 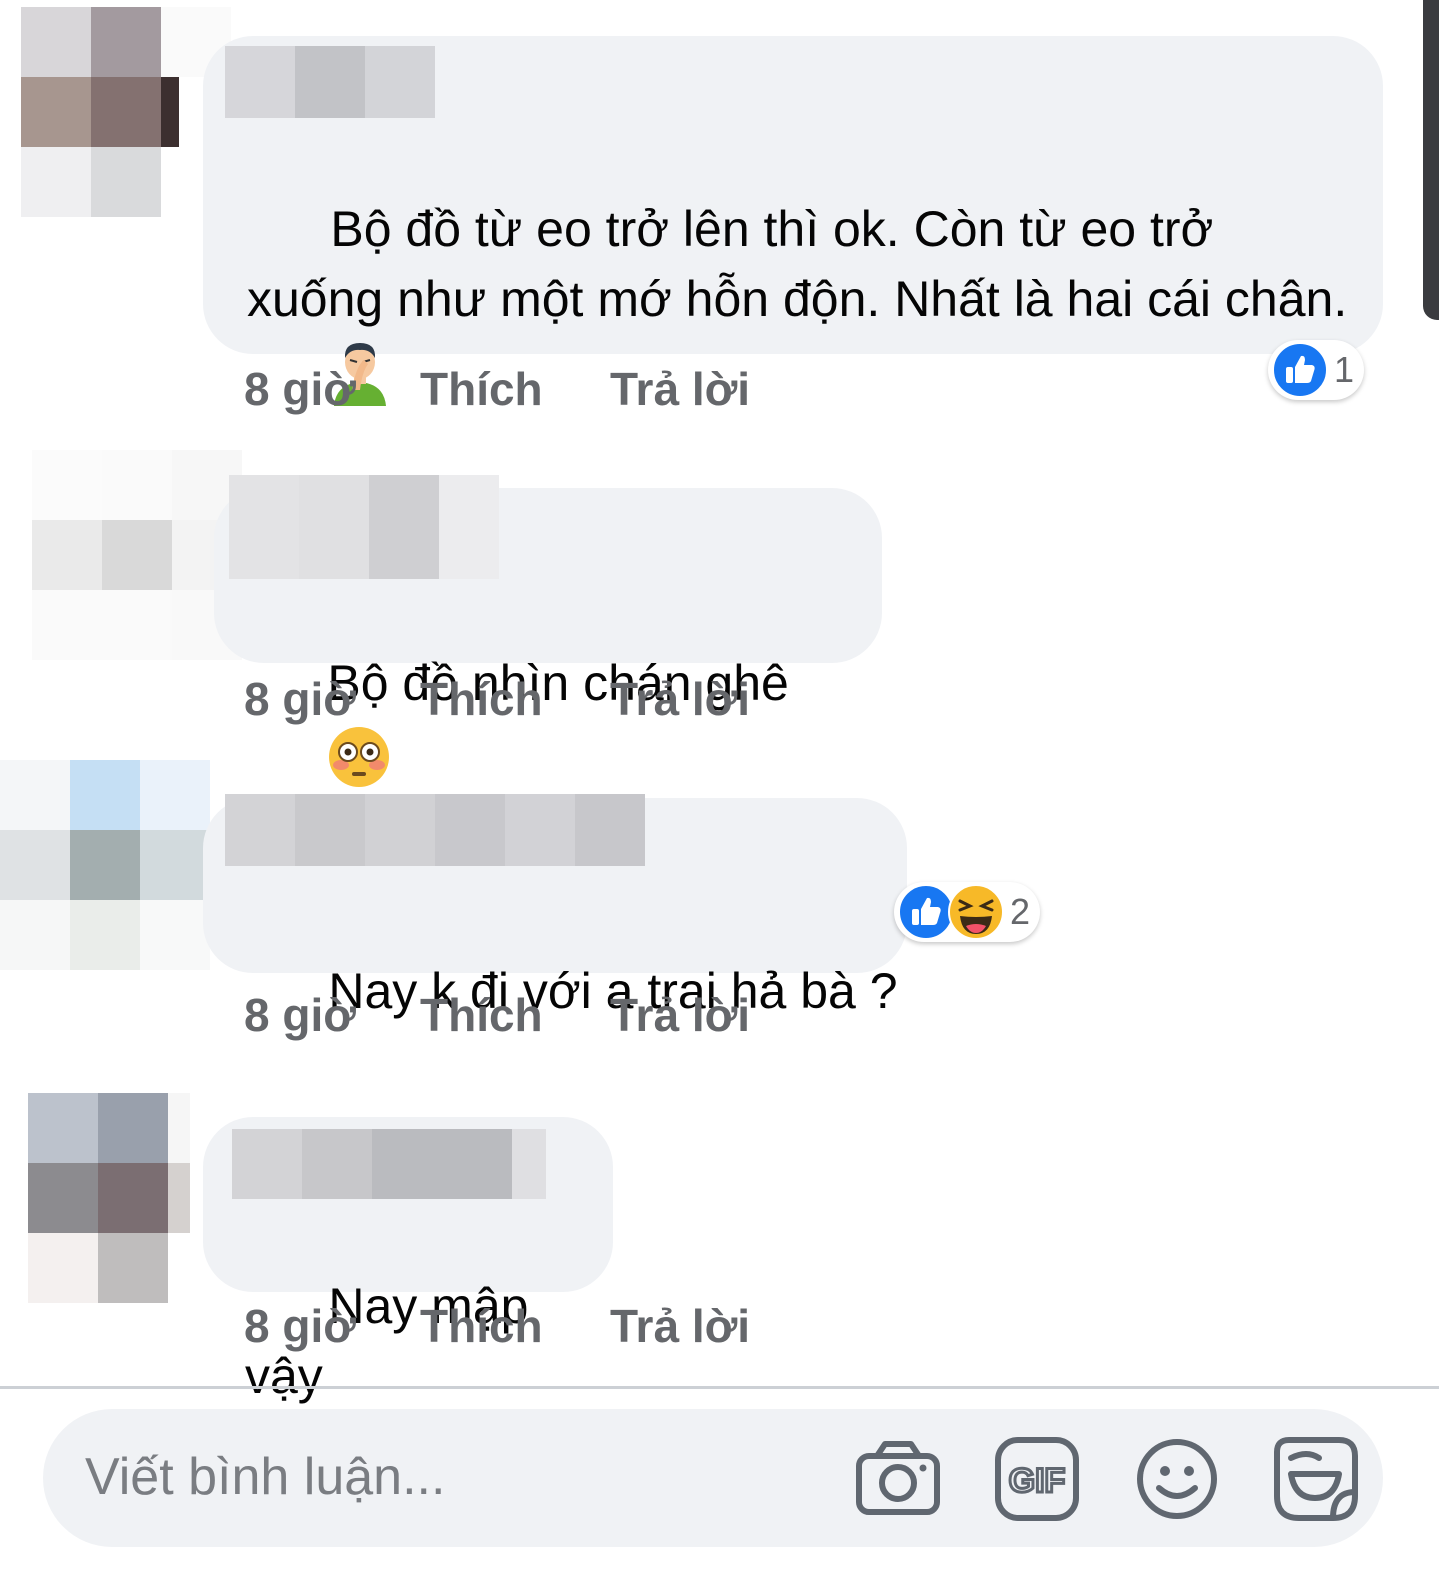 What do you see at coordinates (1316, 1479) in the screenshot?
I see `sticker-icon` at bounding box center [1316, 1479].